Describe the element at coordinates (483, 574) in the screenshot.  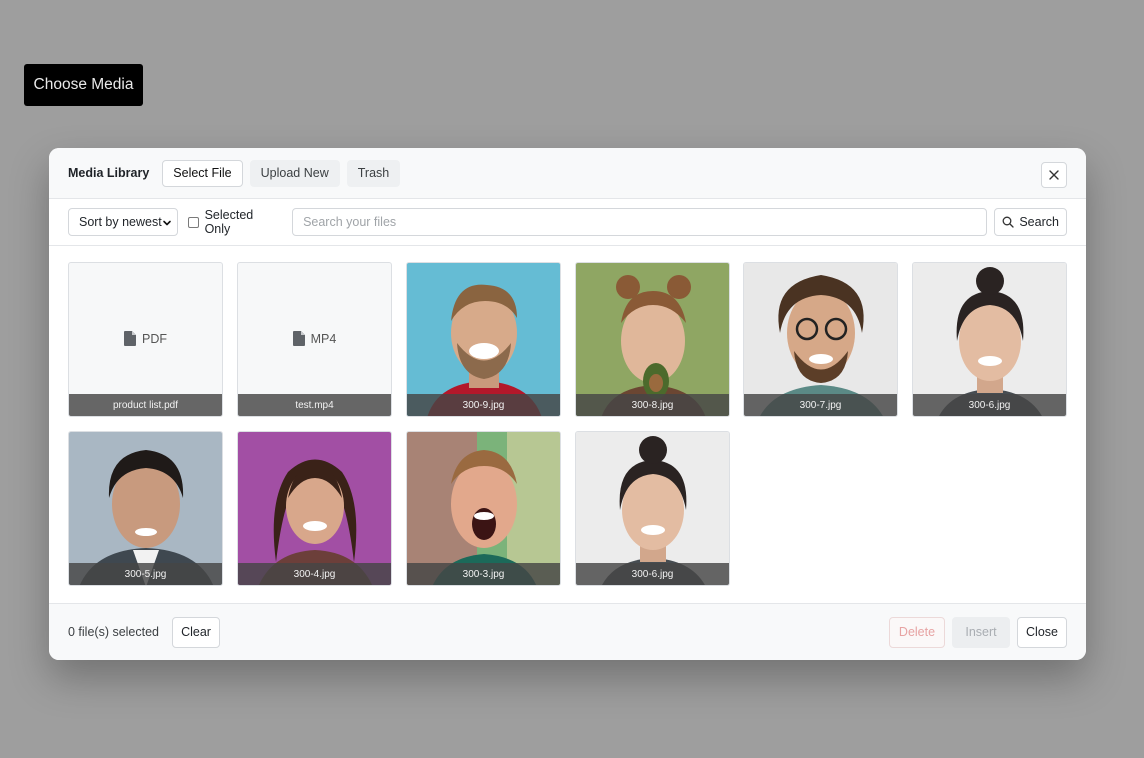
I see `file-name: 300-3.jpg` at that location.